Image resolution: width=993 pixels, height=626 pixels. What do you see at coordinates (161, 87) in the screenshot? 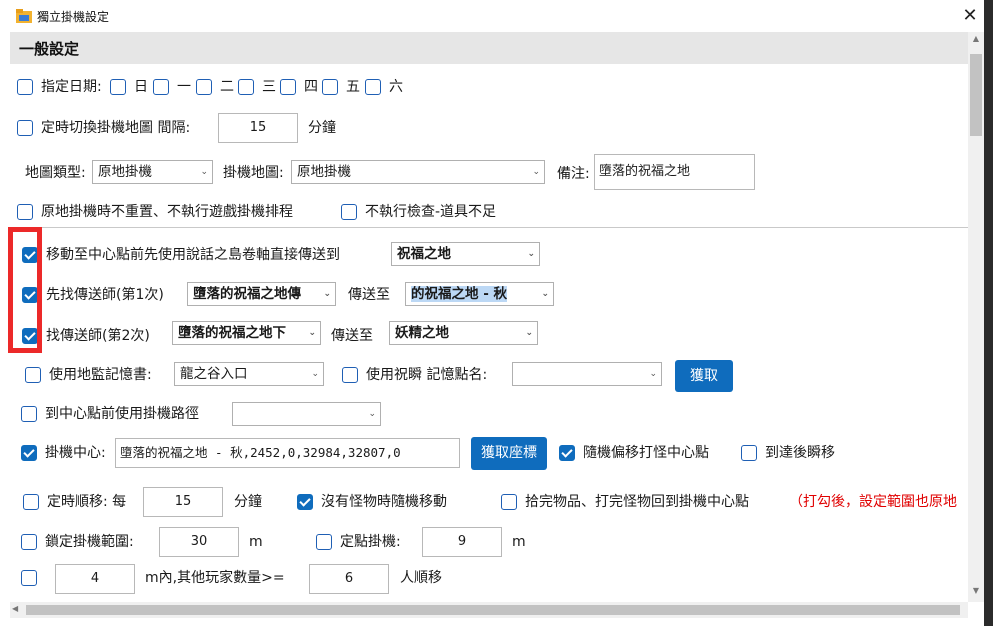
I see `day-mon-checkbox` at bounding box center [161, 87].